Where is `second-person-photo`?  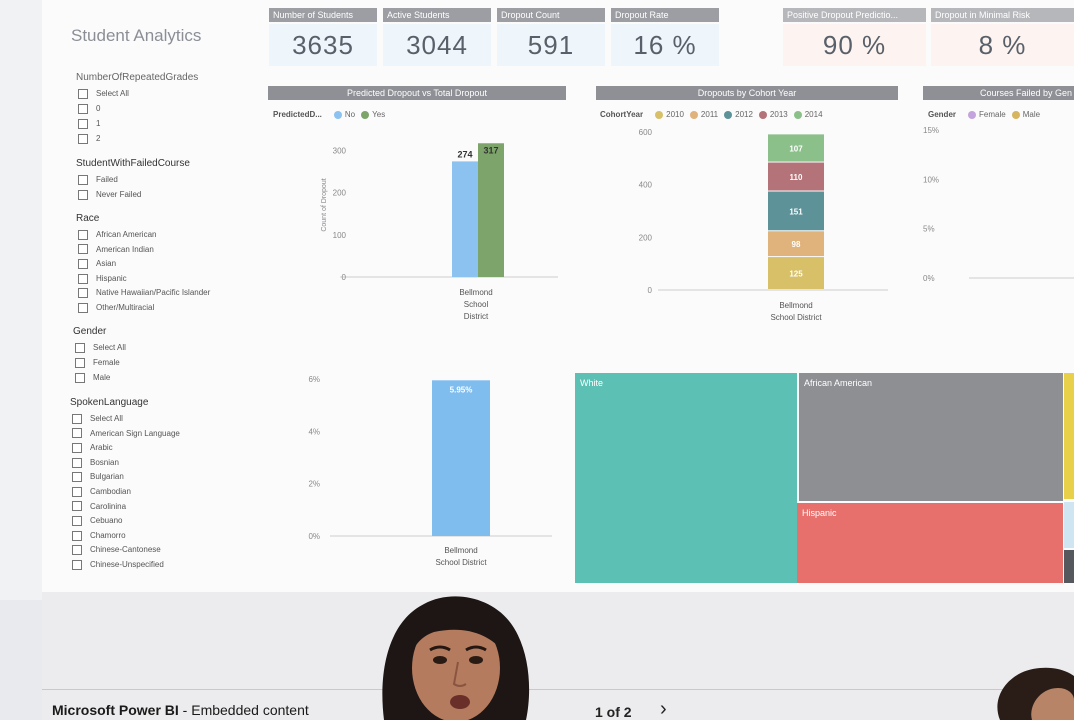 second-person-photo is located at coordinates (1035, 693).